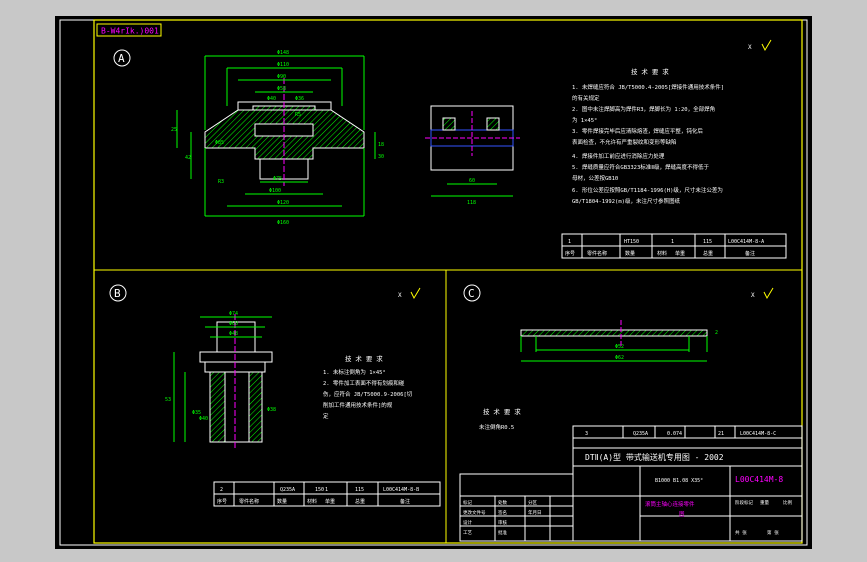 The width and height of the screenshot is (867, 562). I want to click on view-c-label: C, so click(471, 293).